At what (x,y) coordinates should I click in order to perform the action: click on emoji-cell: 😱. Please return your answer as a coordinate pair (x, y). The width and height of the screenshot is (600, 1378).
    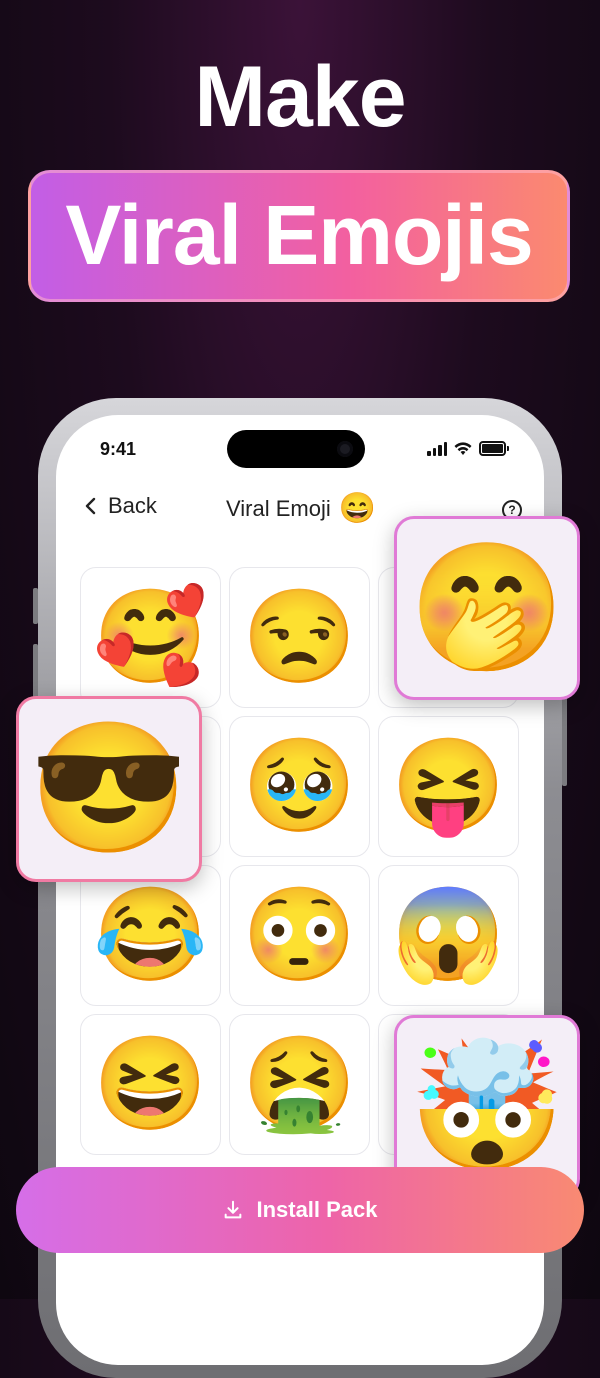
    Looking at the image, I should click on (448, 935).